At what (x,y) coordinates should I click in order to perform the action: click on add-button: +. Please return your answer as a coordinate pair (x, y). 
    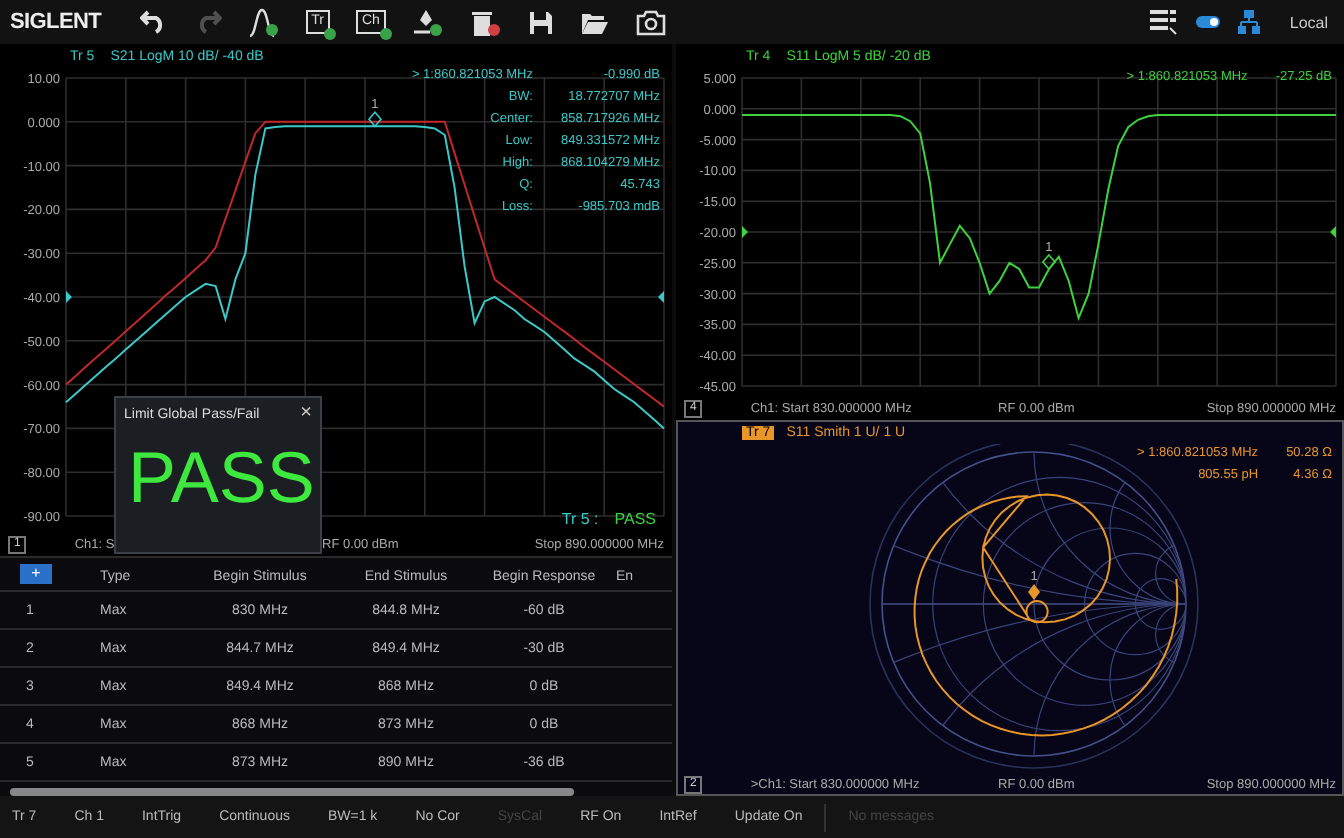
    Looking at the image, I should click on (36, 574).